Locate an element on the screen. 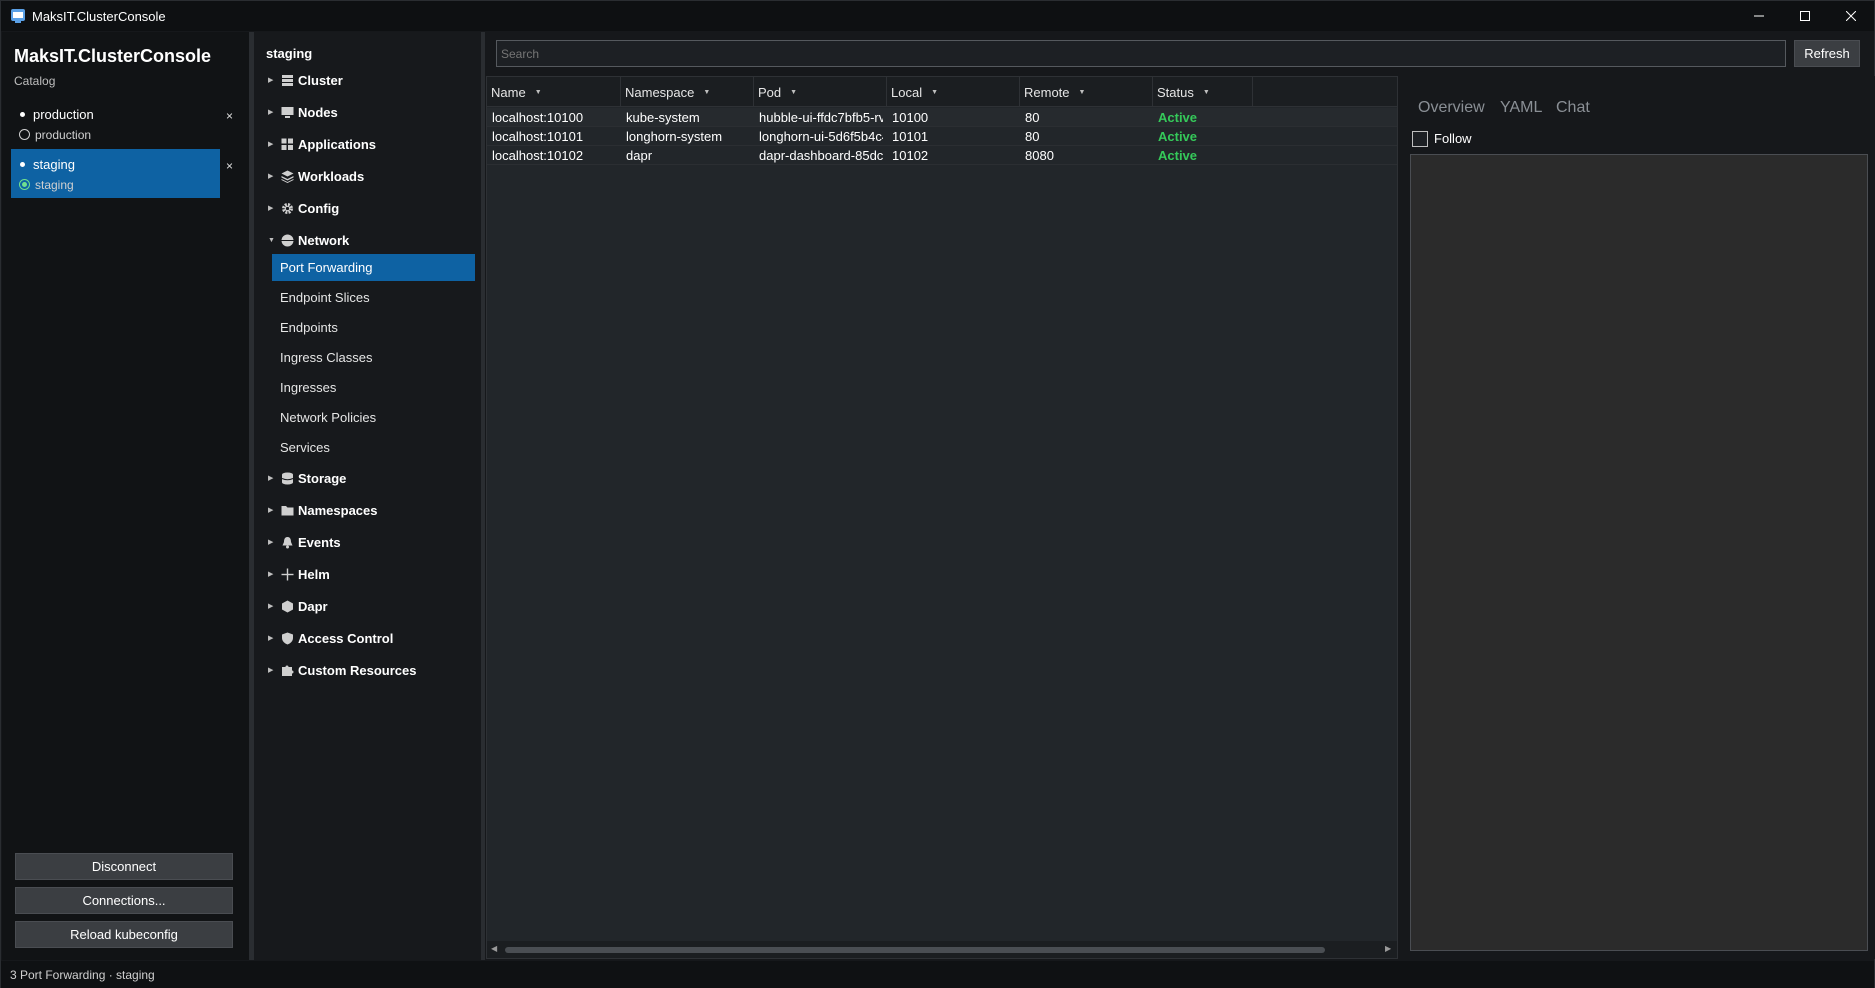 This screenshot has height=988, width=1875. maximize-button is located at coordinates (1805, 16).